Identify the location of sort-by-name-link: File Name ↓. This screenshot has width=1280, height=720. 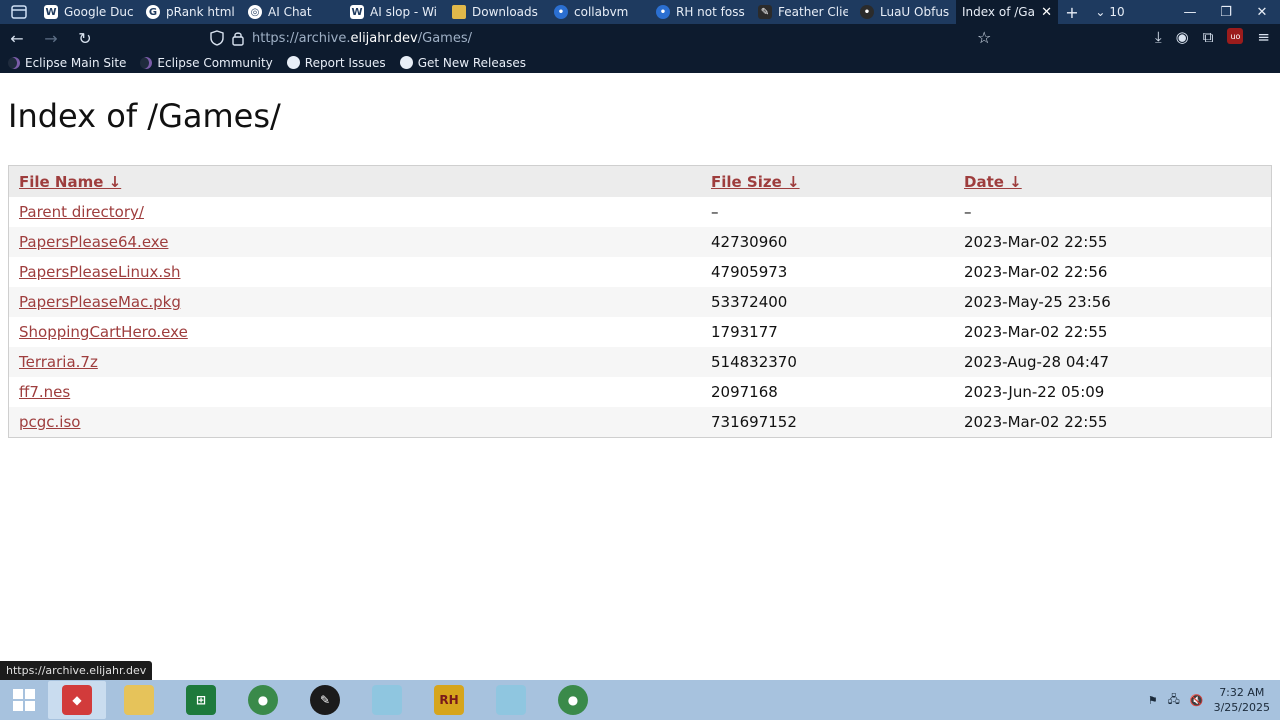
(70, 182).